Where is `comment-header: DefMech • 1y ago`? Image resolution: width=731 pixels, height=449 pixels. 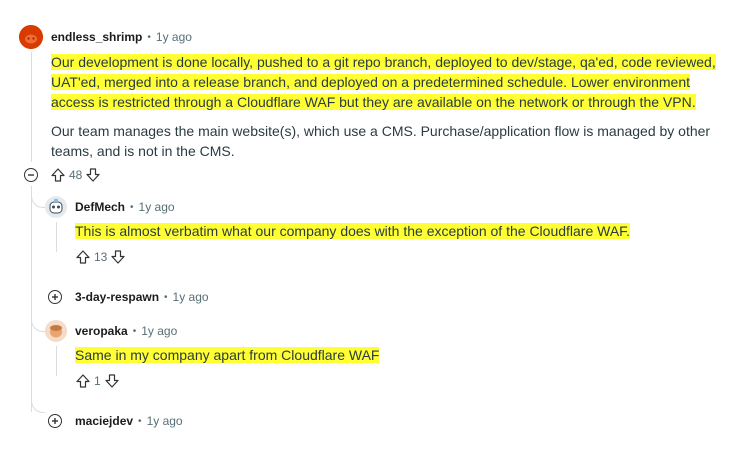
comment-header: DefMech • 1y ago is located at coordinates (125, 207).